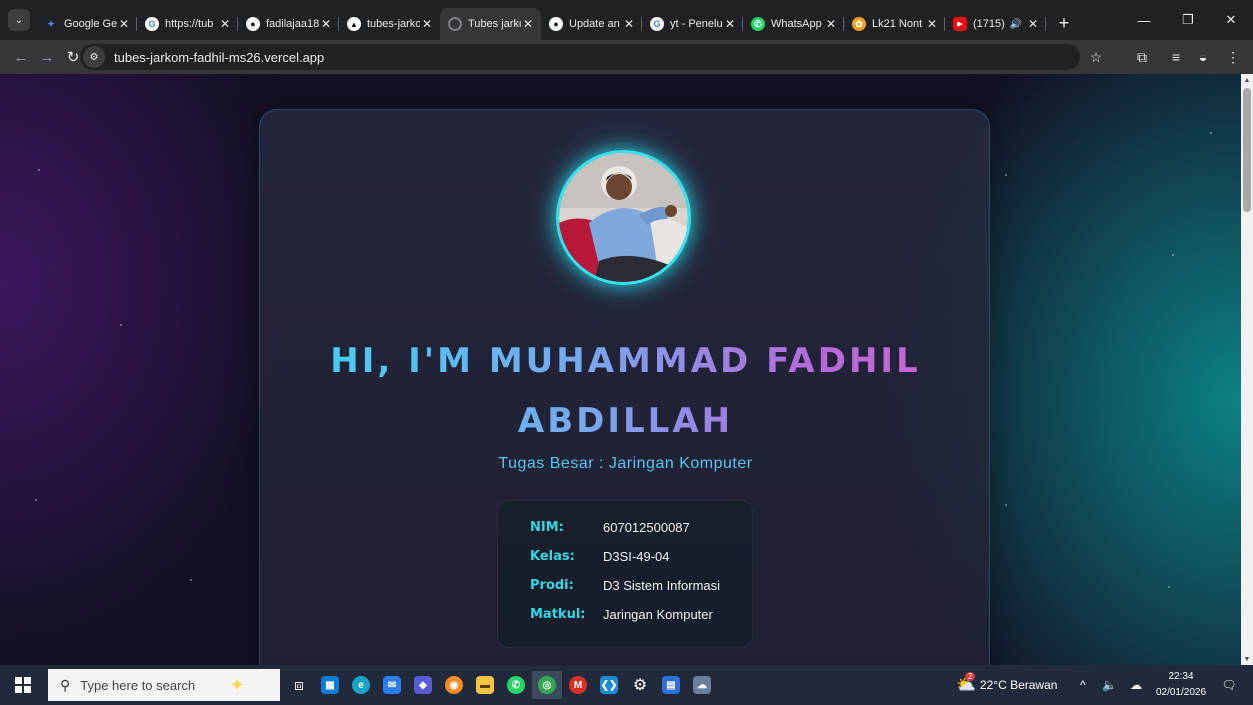  What do you see at coordinates (1109, 685) in the screenshot?
I see `volume-icon: 🔈` at bounding box center [1109, 685].